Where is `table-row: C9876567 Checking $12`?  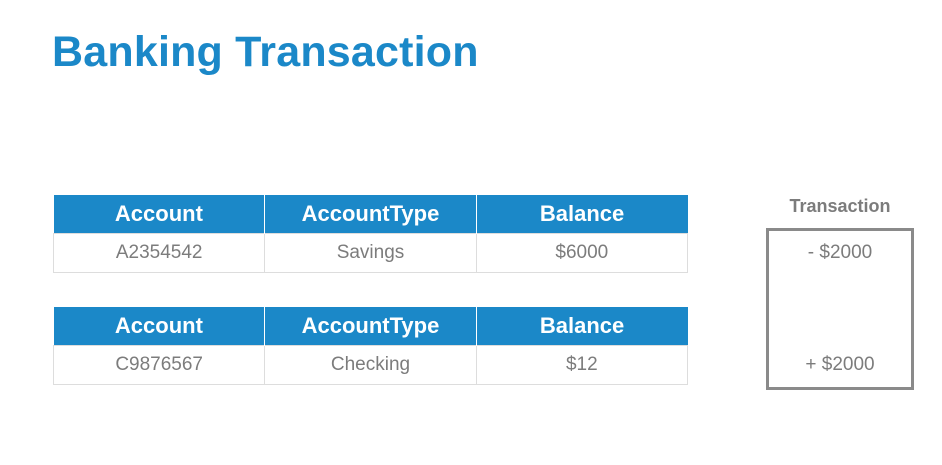
table-row: C9876567 Checking $12 is located at coordinates (370, 365).